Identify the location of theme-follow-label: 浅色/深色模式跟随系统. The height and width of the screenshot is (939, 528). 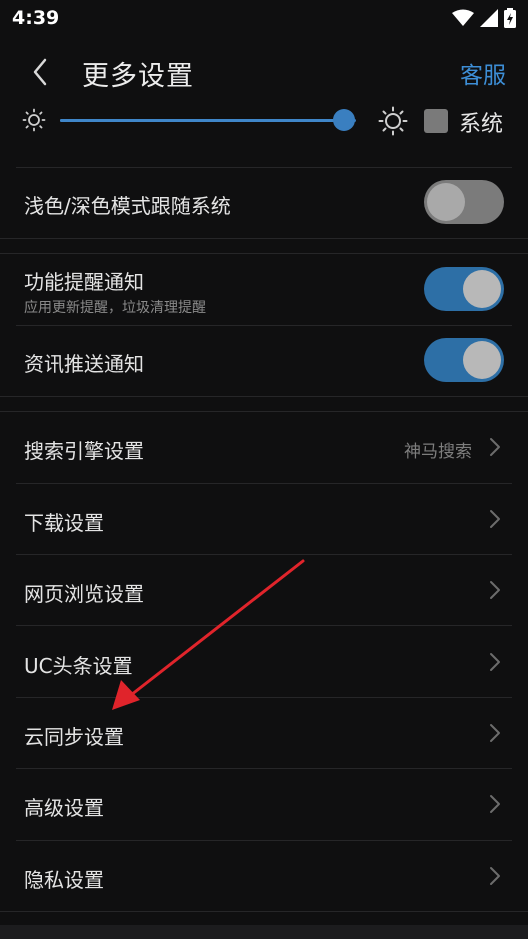
(127, 206).